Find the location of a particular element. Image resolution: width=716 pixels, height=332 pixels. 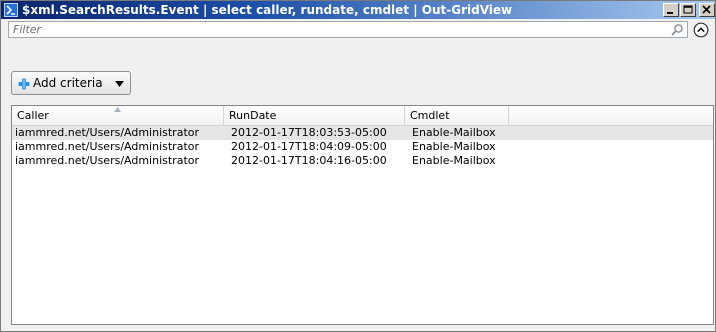

close-icon is located at coordinates (706, 9).